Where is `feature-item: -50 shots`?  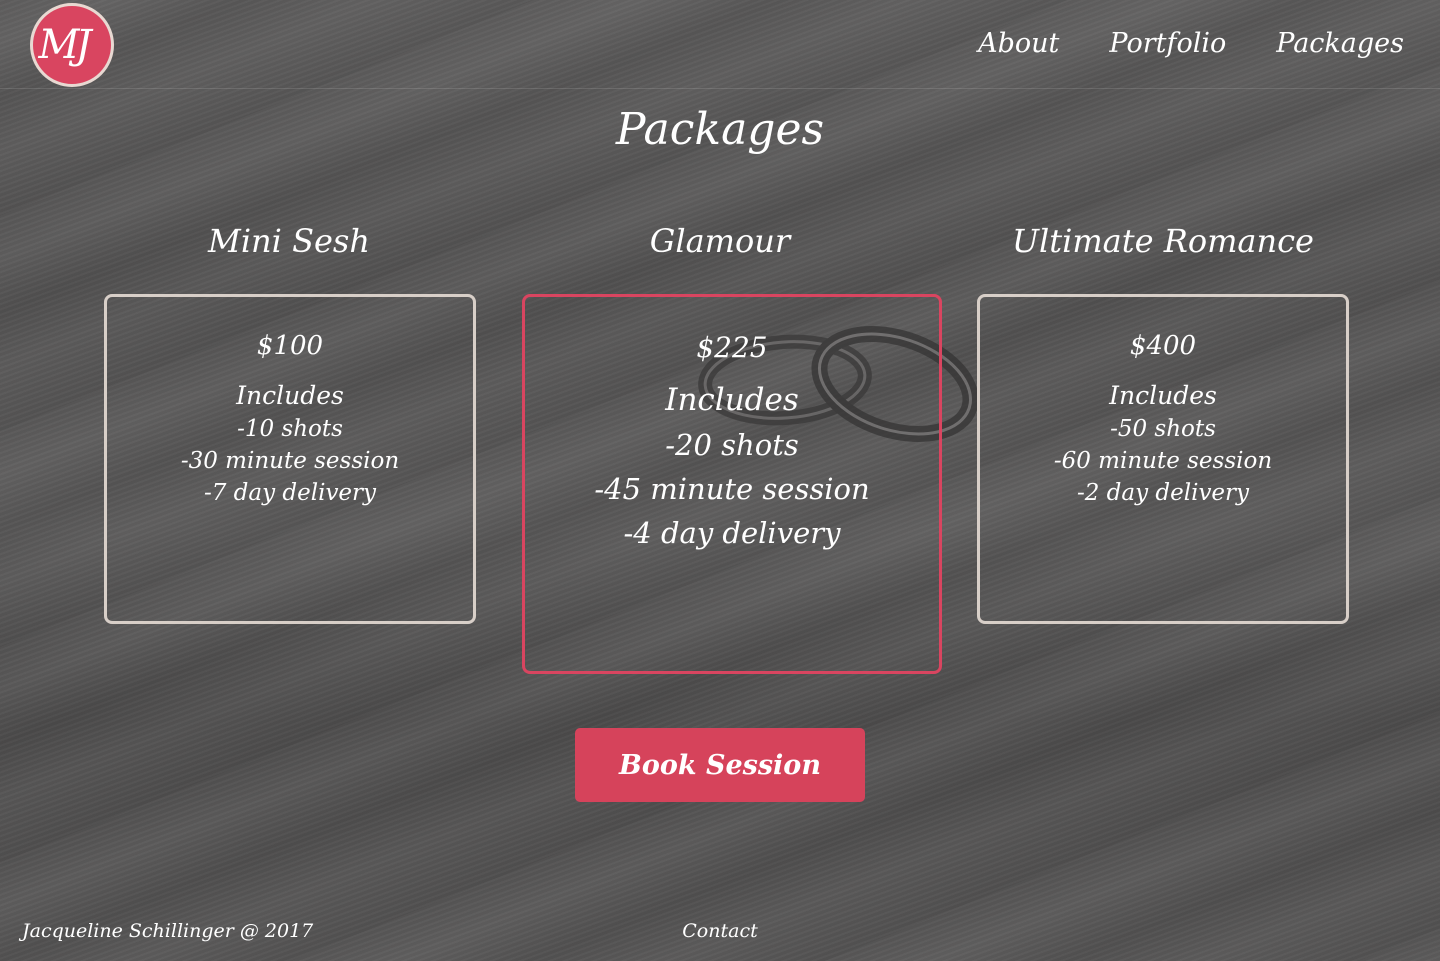 feature-item: -50 shots is located at coordinates (1163, 429).